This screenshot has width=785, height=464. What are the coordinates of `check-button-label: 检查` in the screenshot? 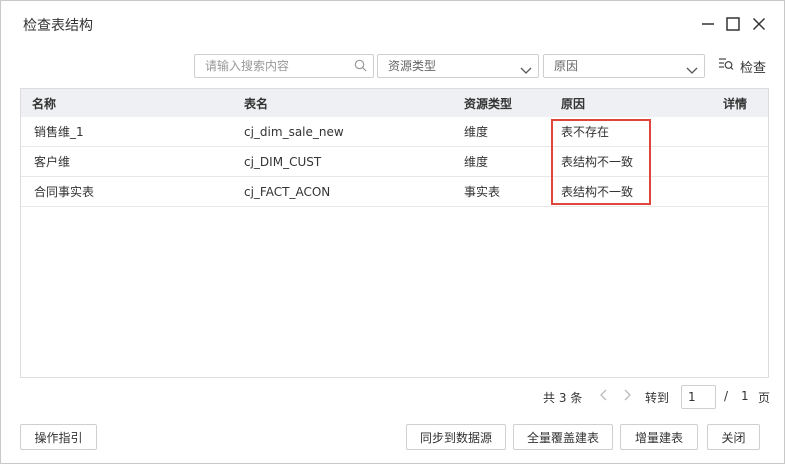 It's located at (753, 68).